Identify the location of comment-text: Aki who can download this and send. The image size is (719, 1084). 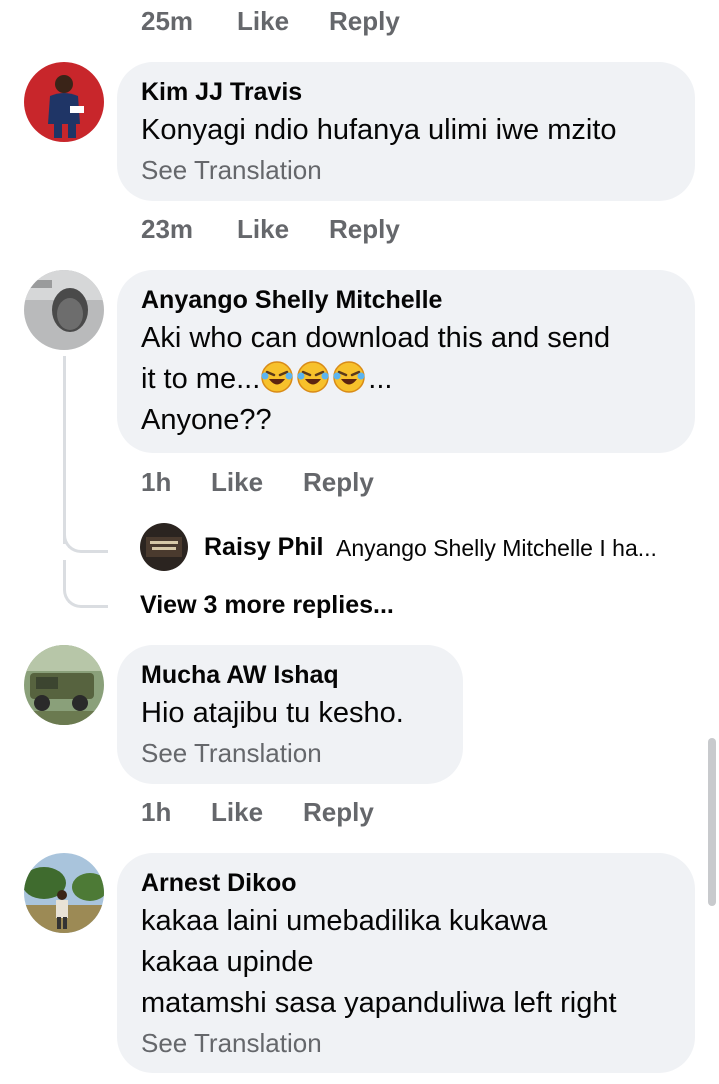
(376, 338).